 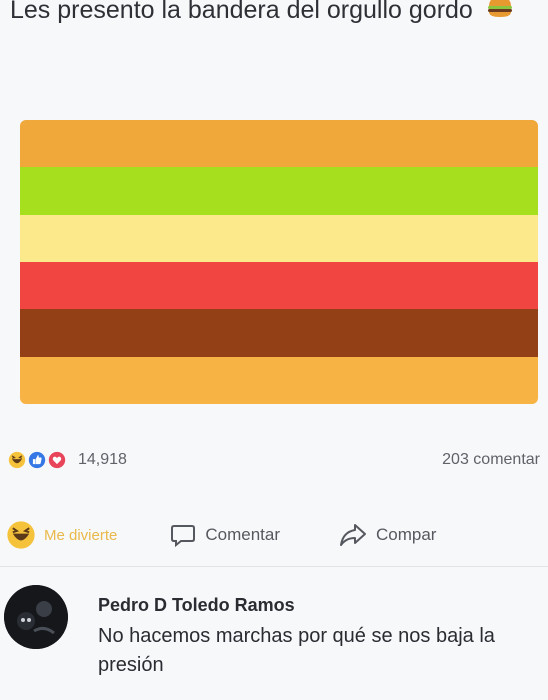 What do you see at coordinates (353, 535) in the screenshot?
I see `share-icon` at bounding box center [353, 535].